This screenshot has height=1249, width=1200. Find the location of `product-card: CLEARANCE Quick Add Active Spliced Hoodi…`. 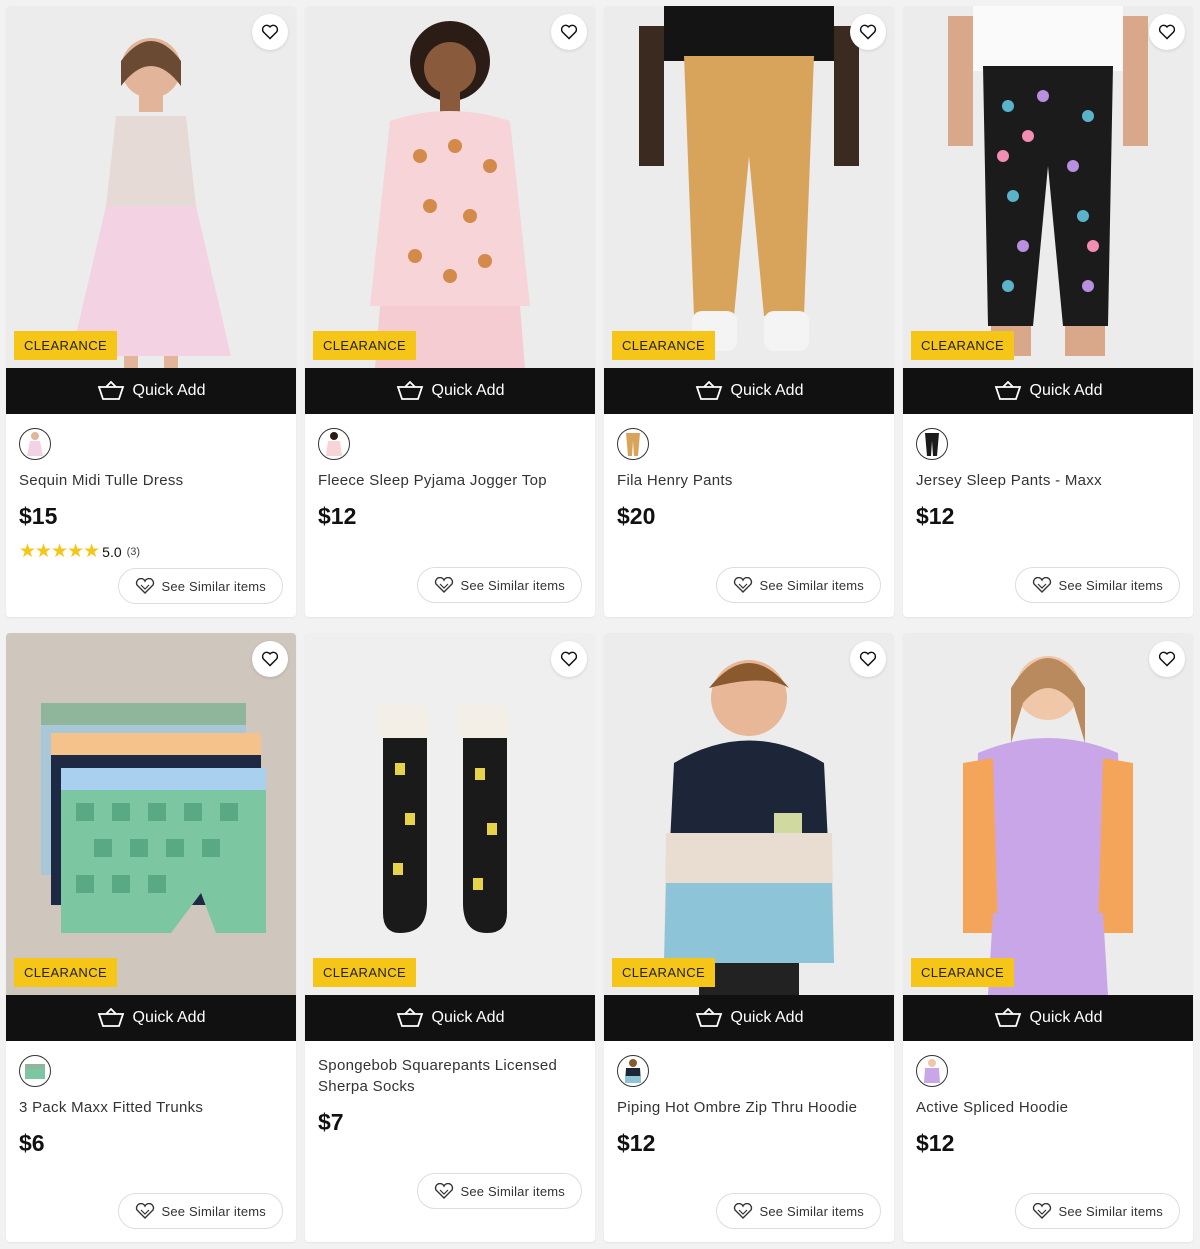

product-card: CLEARANCE Quick Add Active Spliced Hoodi… is located at coordinates (1048, 937).